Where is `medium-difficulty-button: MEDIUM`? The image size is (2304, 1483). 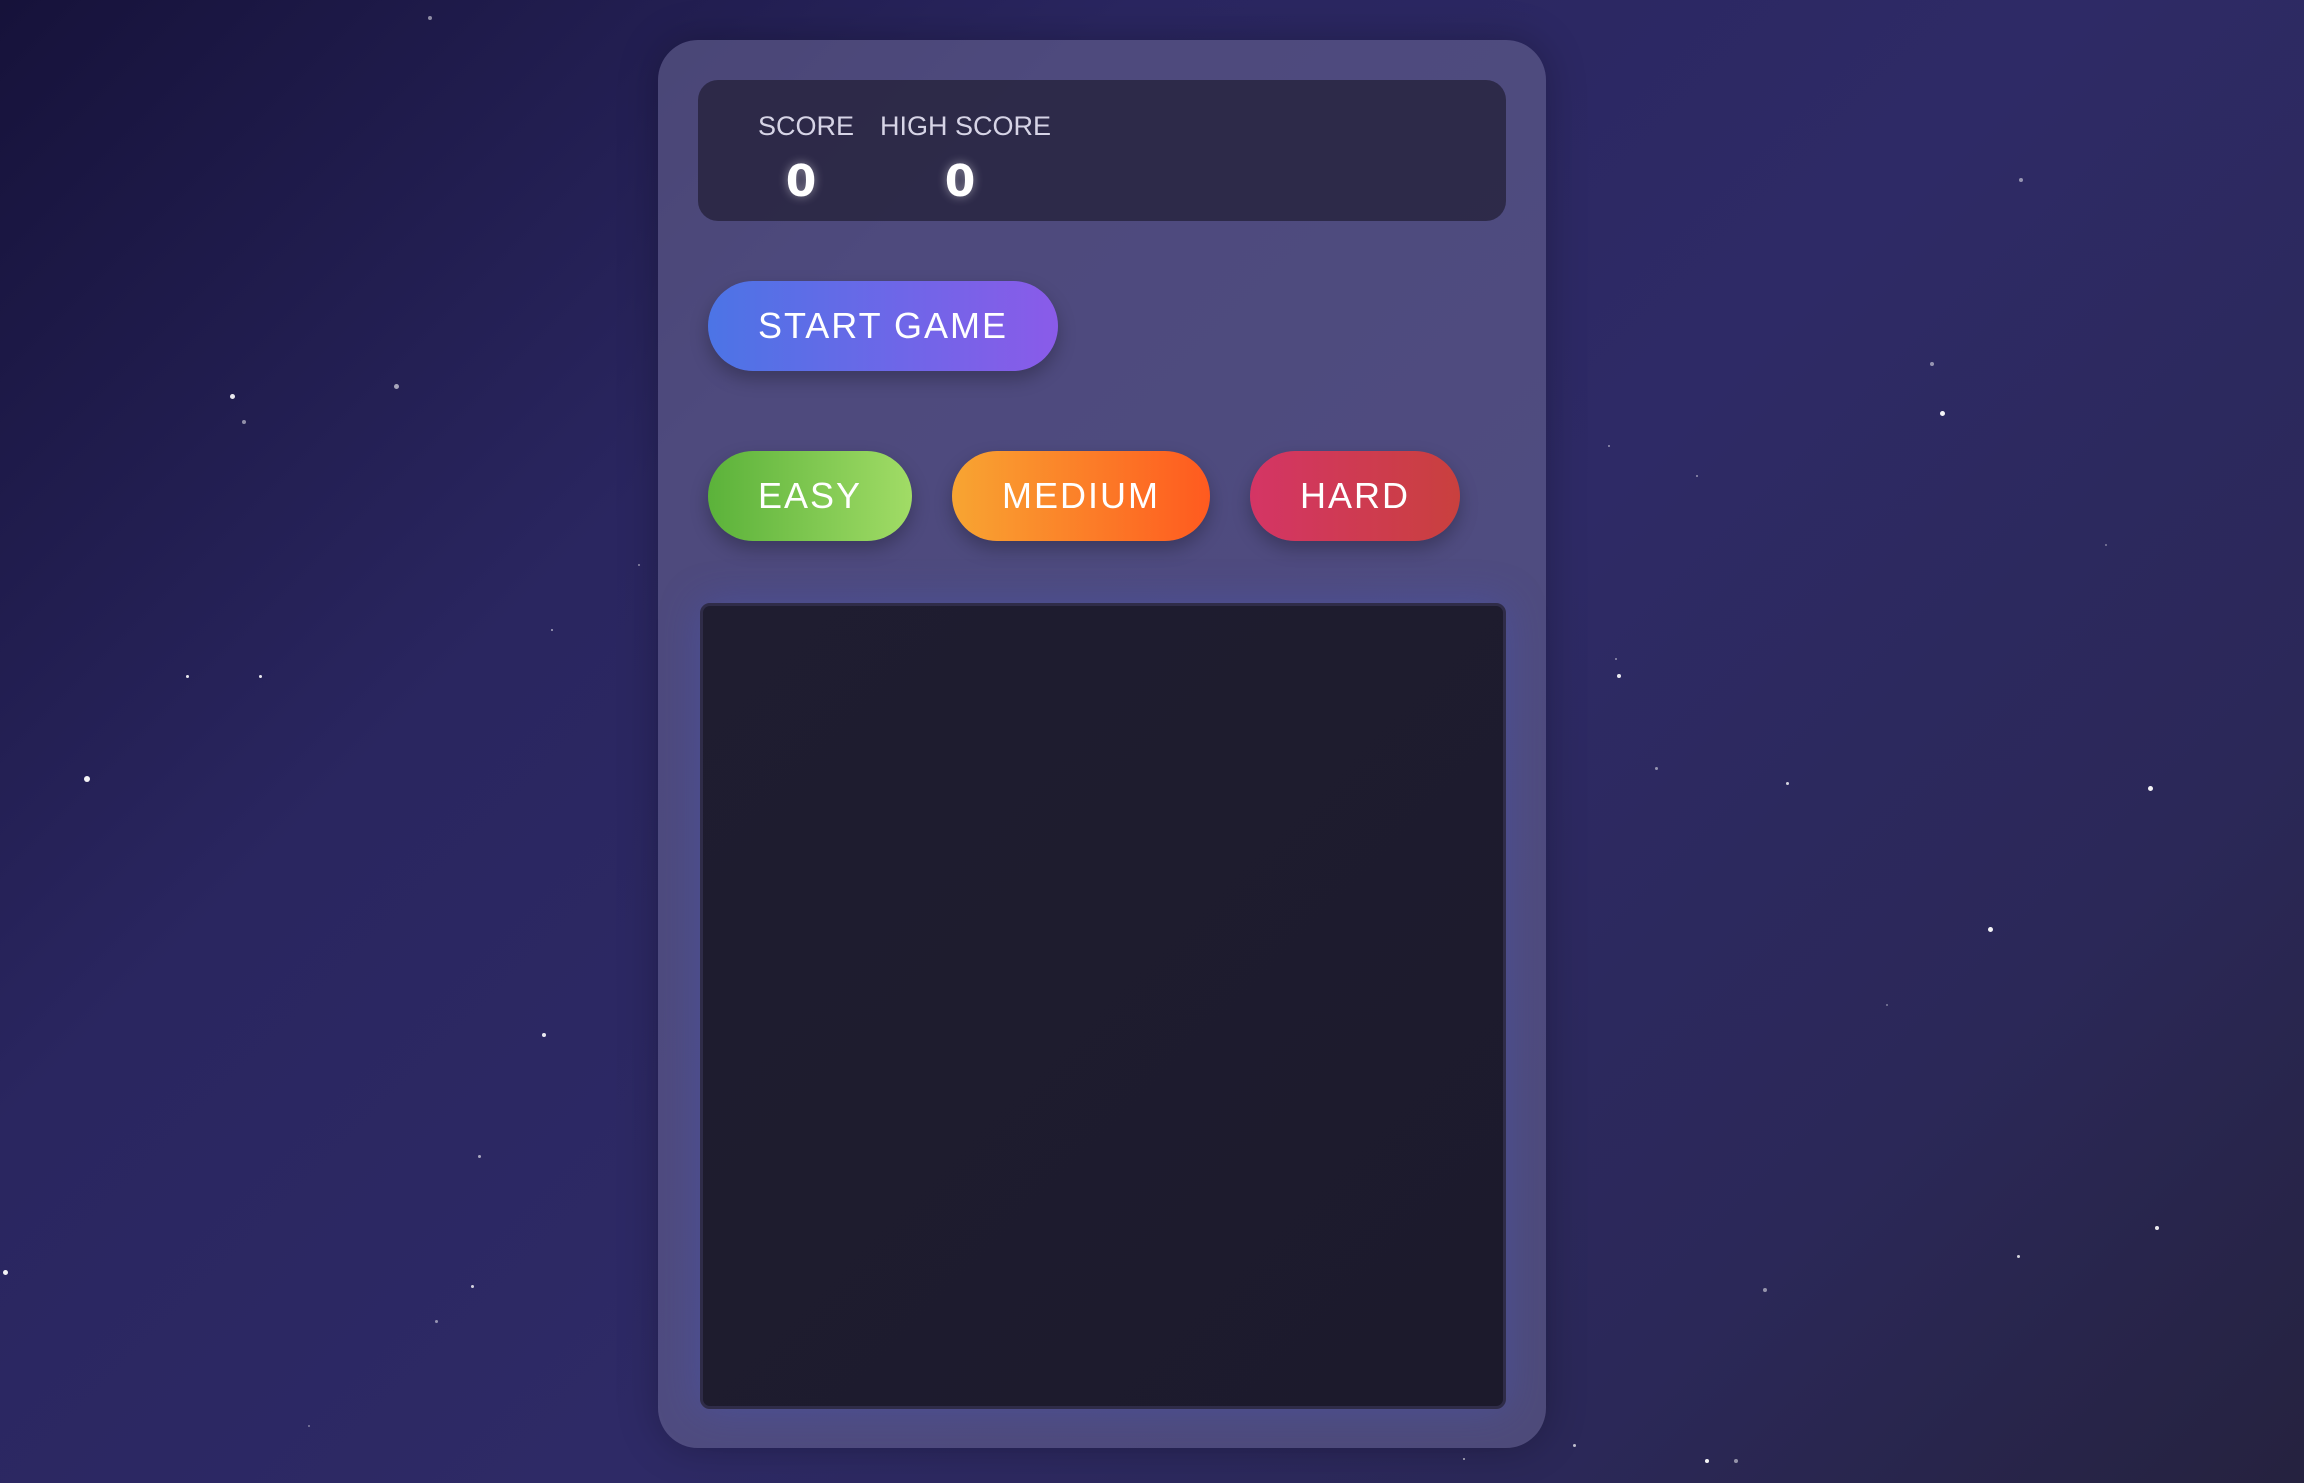 medium-difficulty-button: MEDIUM is located at coordinates (1081, 496).